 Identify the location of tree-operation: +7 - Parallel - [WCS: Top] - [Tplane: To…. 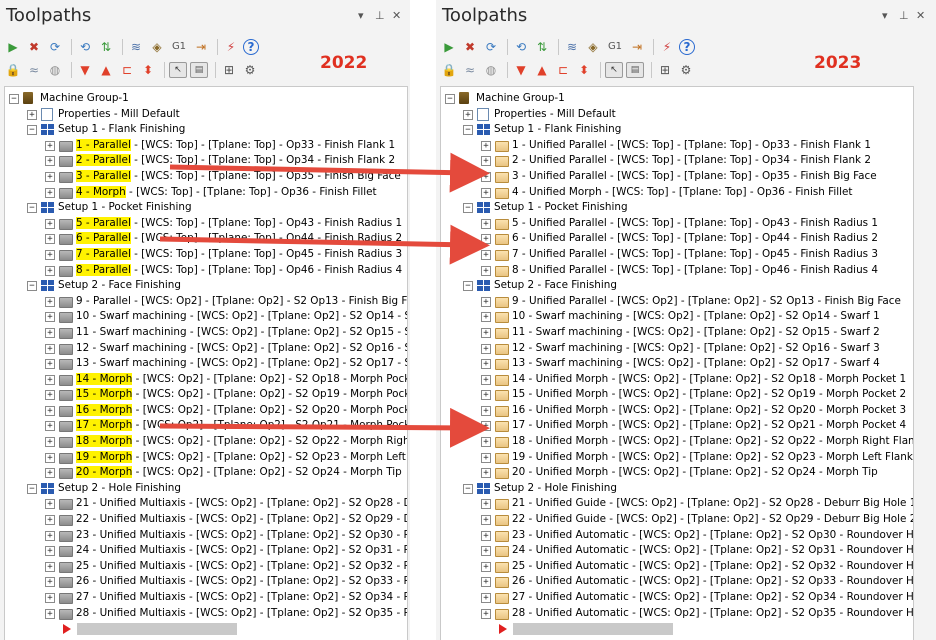
(206, 255).